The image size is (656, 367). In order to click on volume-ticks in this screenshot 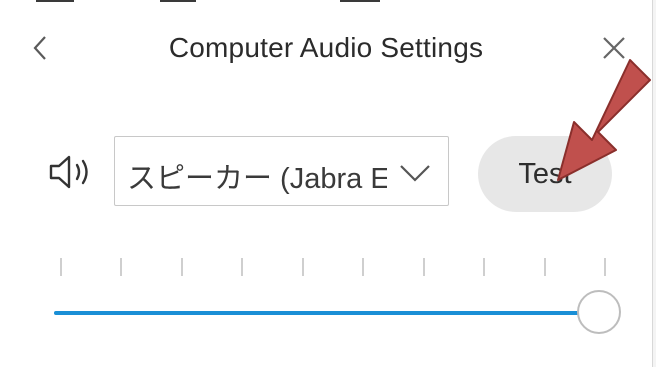, I will do `click(326, 269)`.